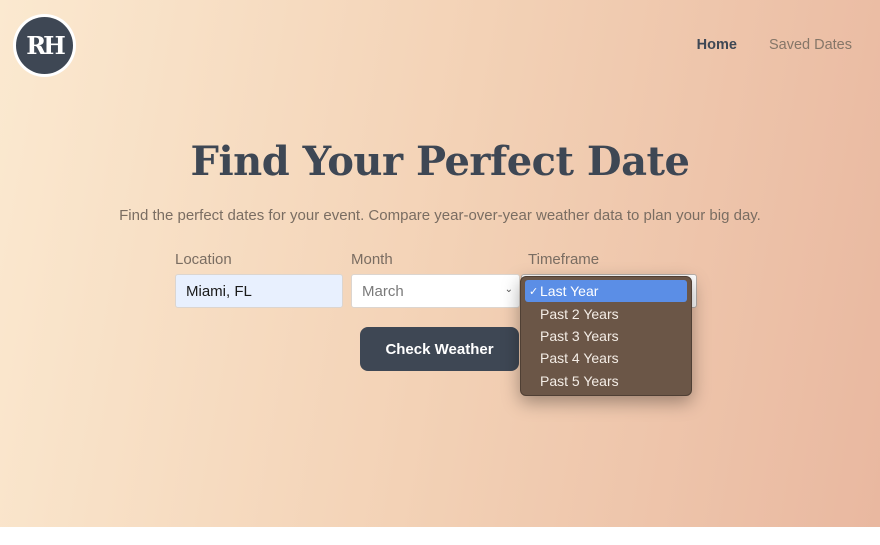 The image size is (880, 545). Describe the element at coordinates (810, 45) in the screenshot. I see `nav-saved-dates-link: Saved Dates` at that location.